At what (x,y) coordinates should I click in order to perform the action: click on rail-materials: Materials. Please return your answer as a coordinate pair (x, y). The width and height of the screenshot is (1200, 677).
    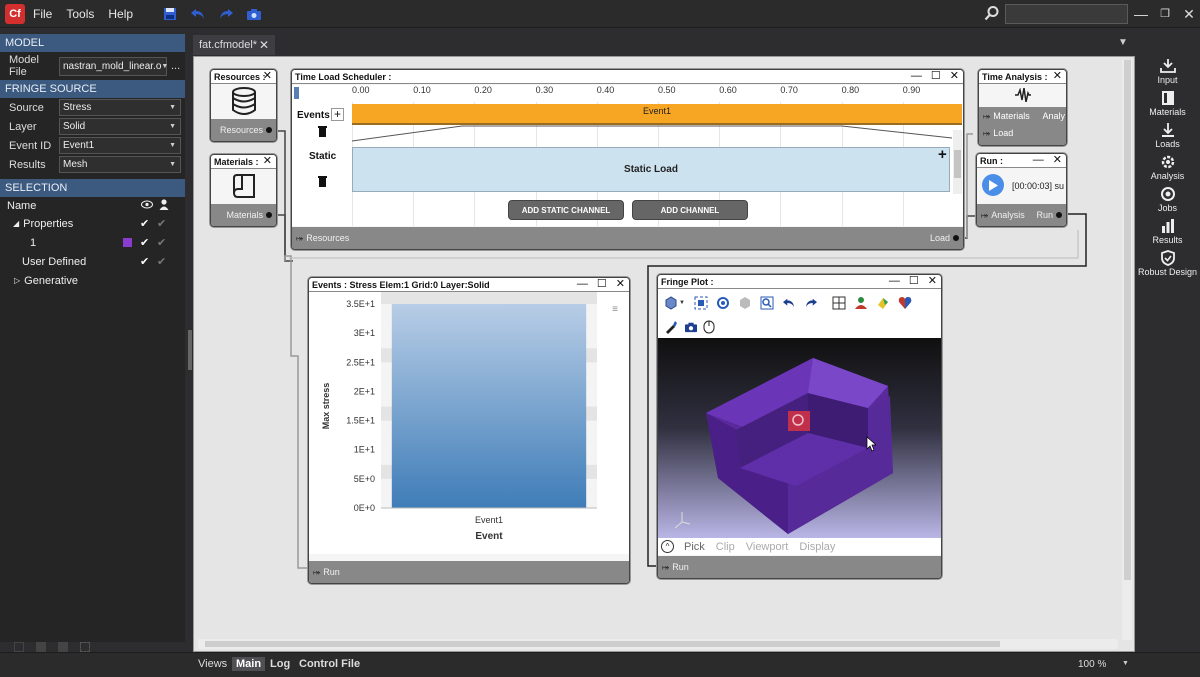
    Looking at the image, I should click on (1167, 103).